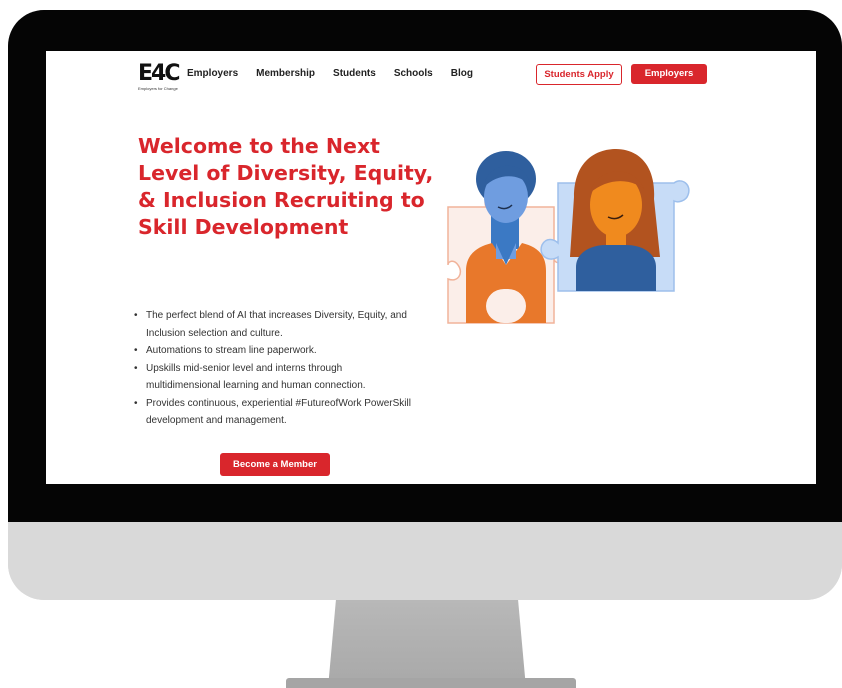 Image resolution: width=842 pixels, height=688 pixels. Describe the element at coordinates (354, 73) in the screenshot. I see `nav-link-students: Students` at that location.